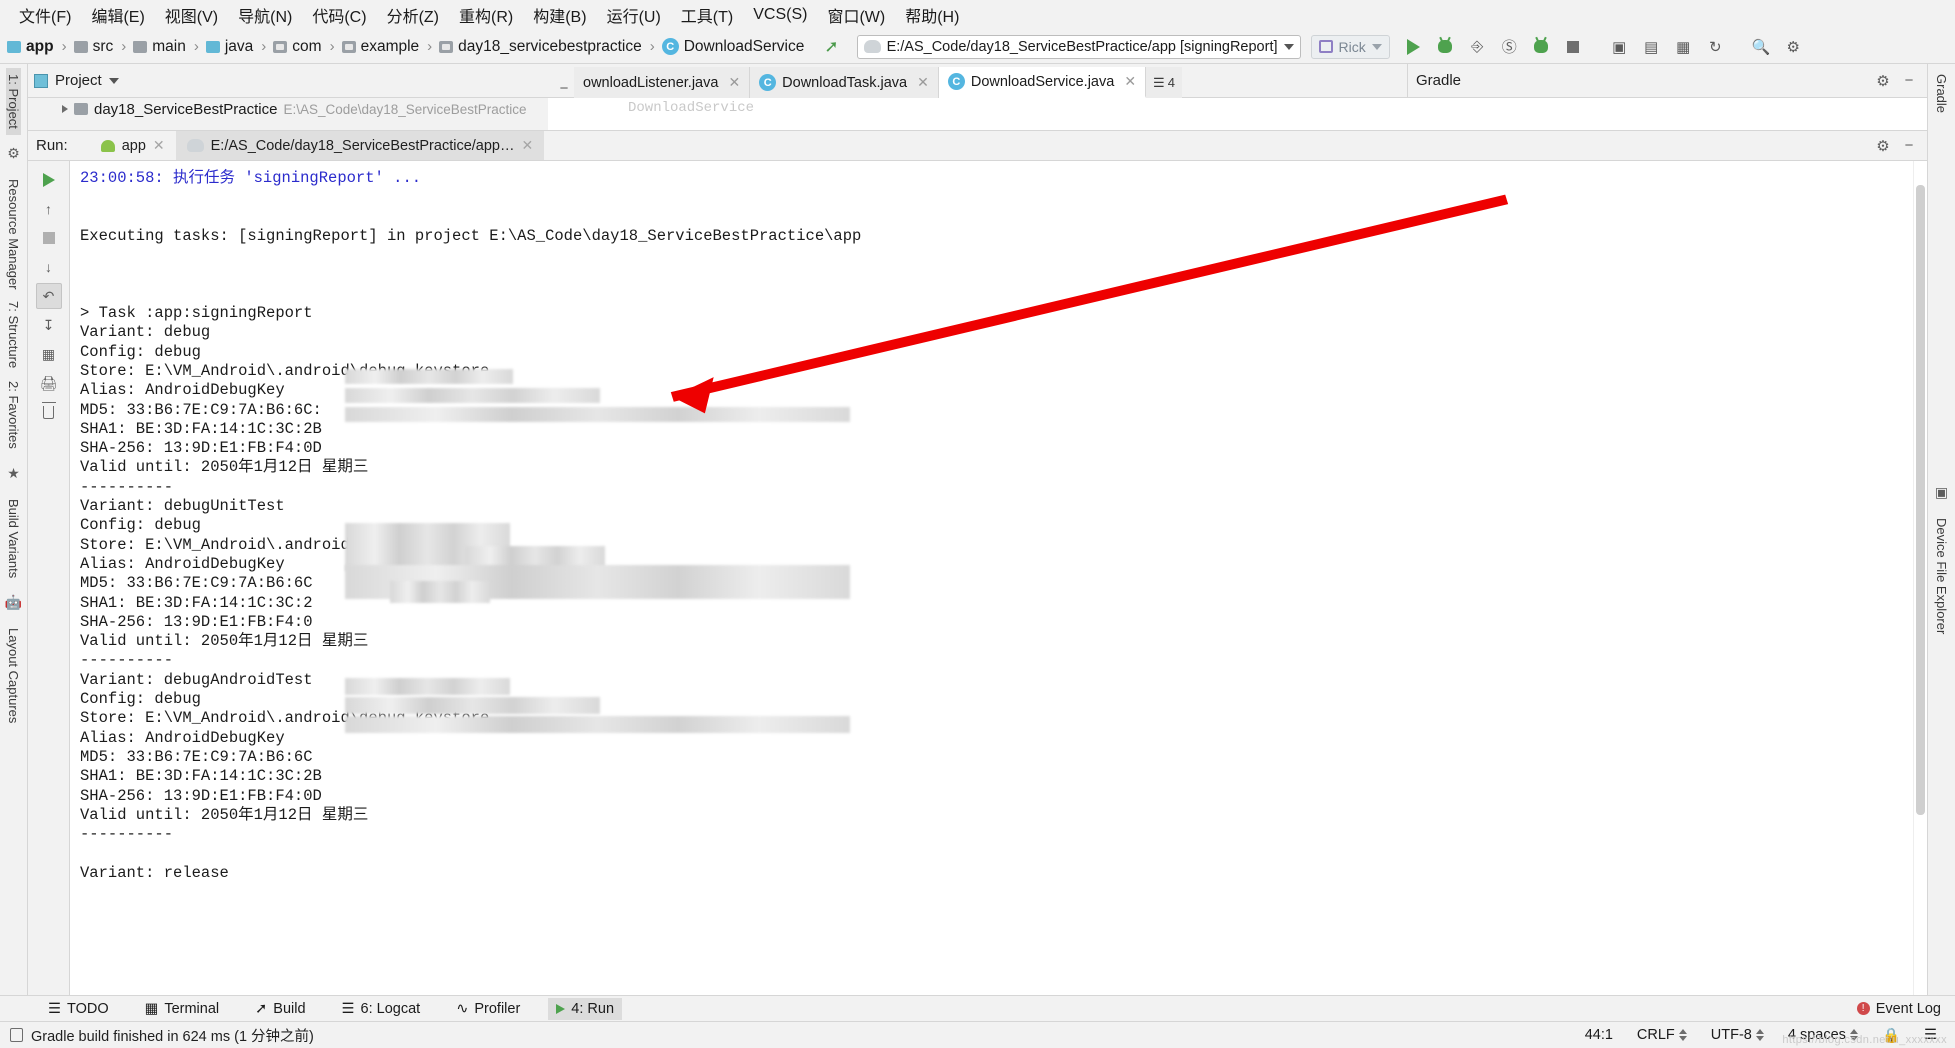  Describe the element at coordinates (76, 80) in the screenshot. I see `project-panel-title: Project` at that location.